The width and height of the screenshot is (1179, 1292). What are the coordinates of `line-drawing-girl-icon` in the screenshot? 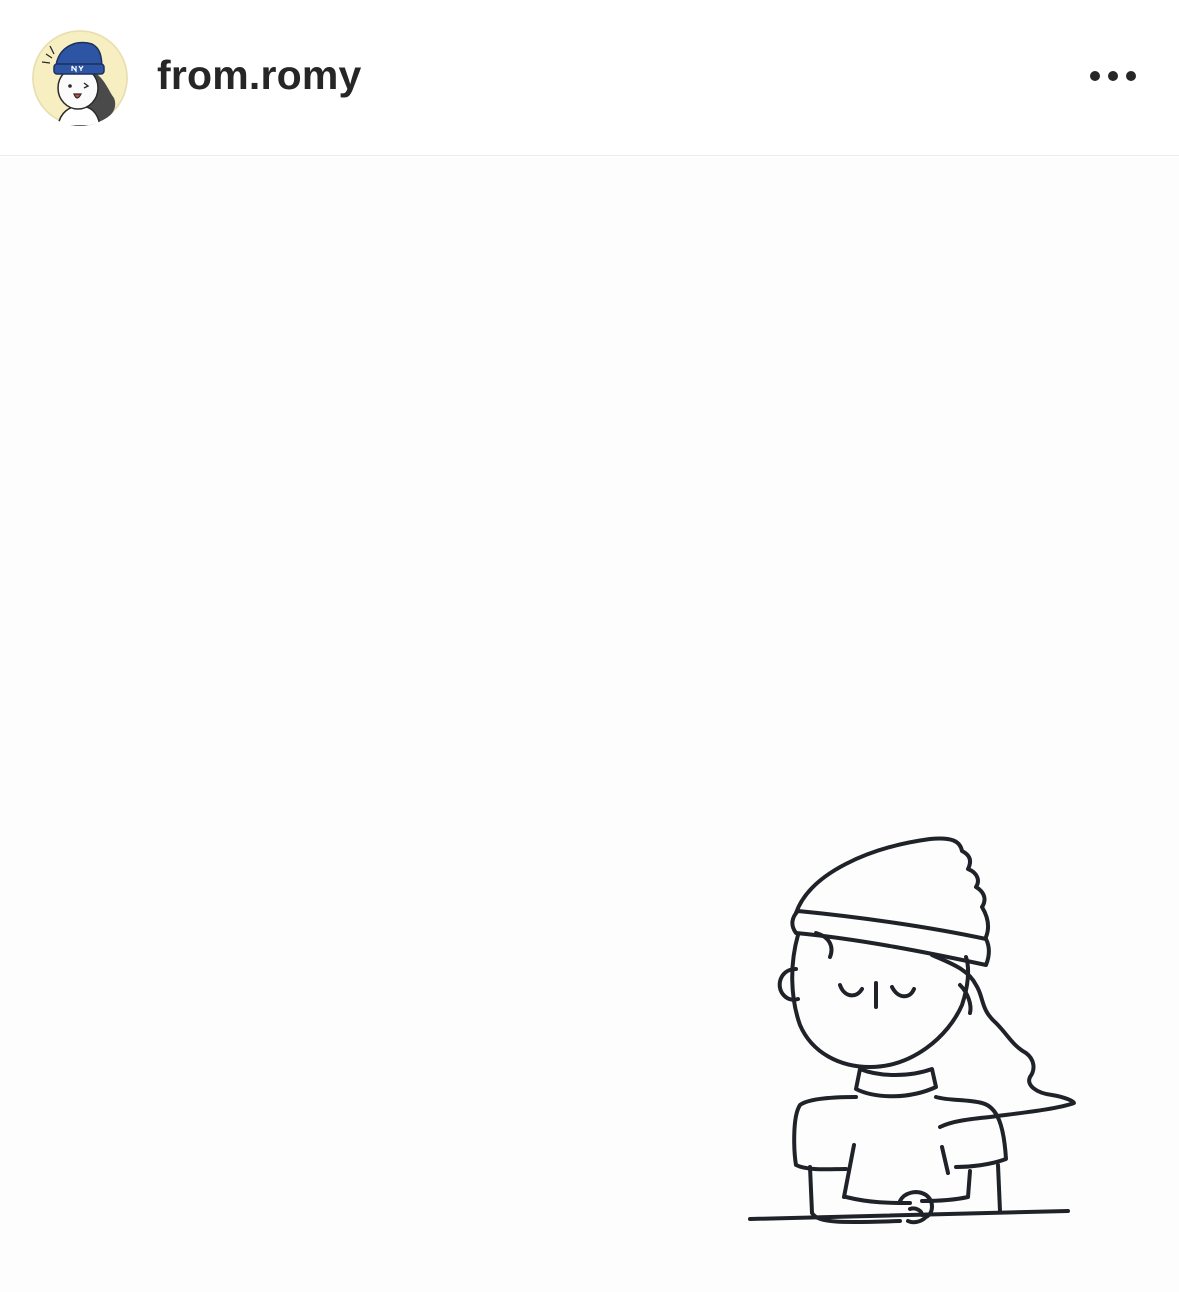 It's located at (912, 1030).